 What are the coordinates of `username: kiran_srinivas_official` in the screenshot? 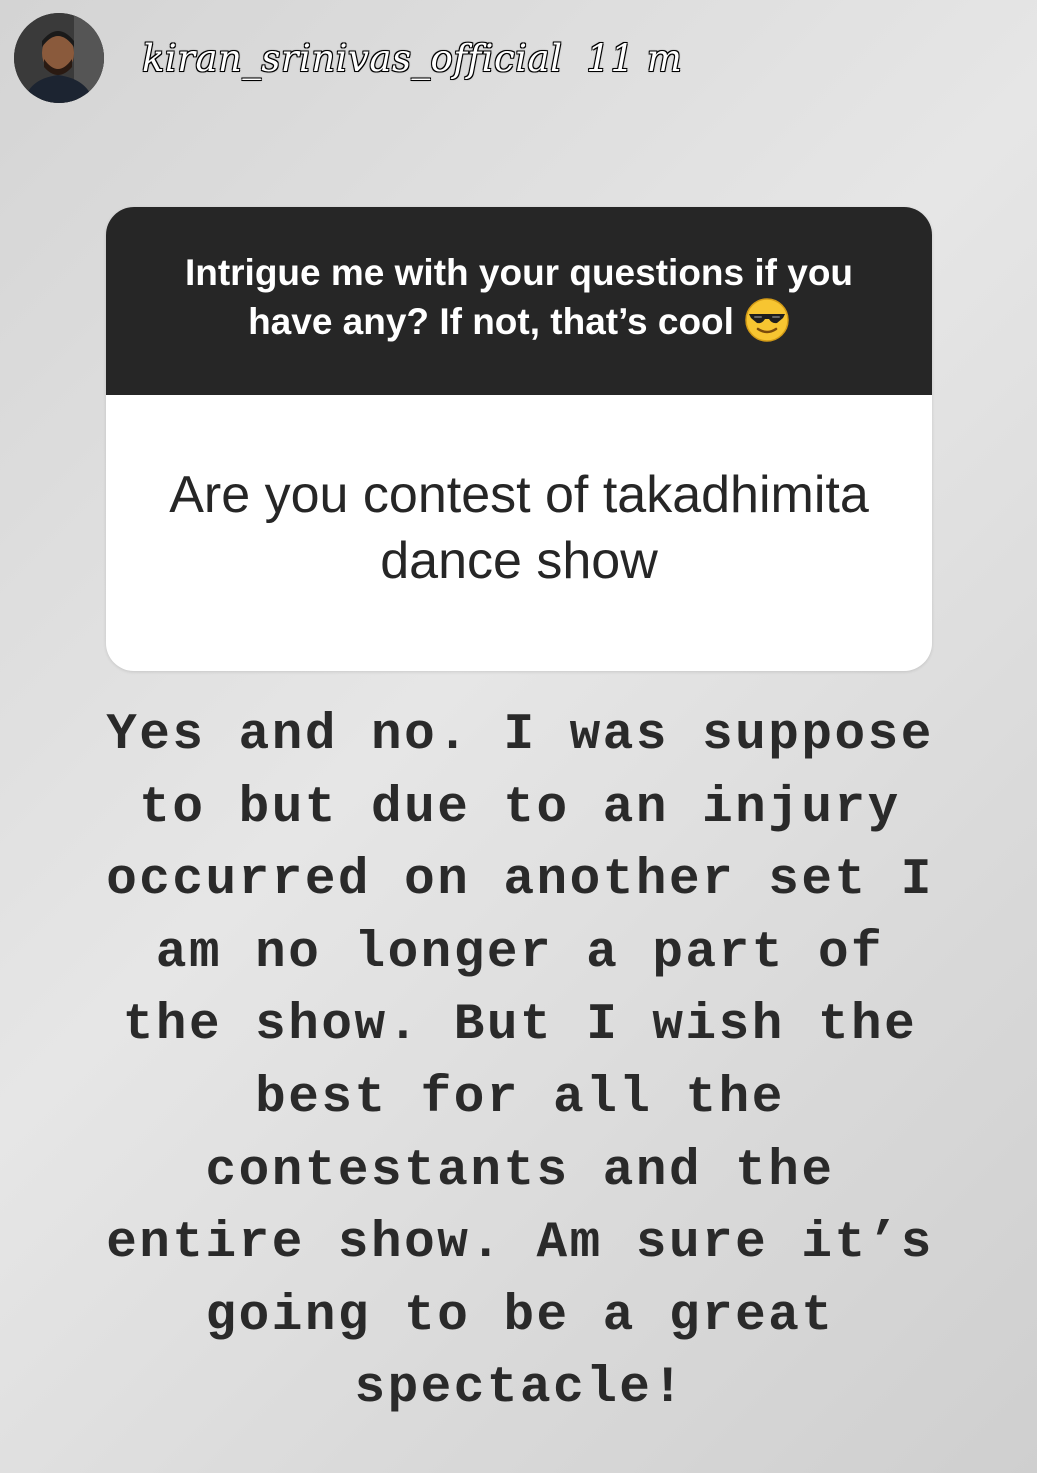 It's located at (352, 58).